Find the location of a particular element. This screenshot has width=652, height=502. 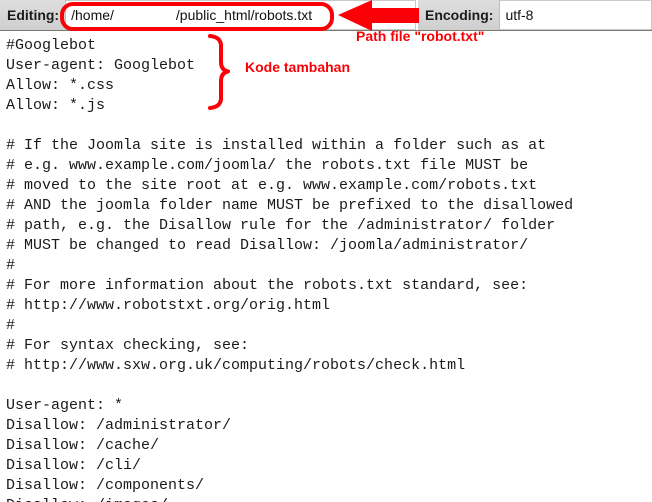

editing-label: Editing: is located at coordinates (33, 15).